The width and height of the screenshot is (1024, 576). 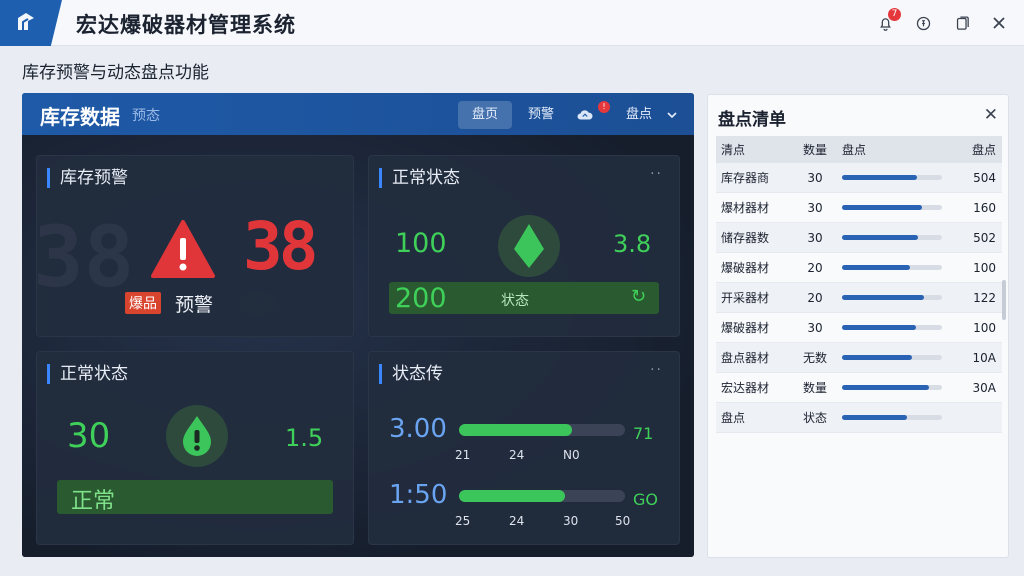 I want to click on app-logo, so click(x=31, y=23).